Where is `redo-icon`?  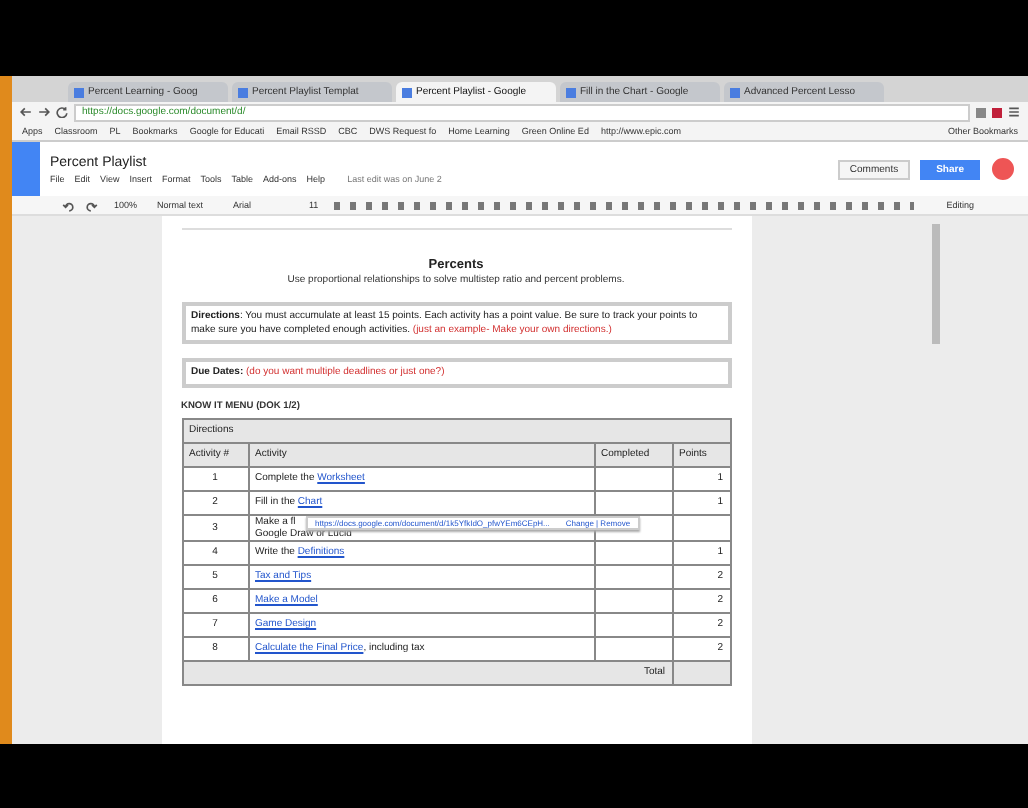 redo-icon is located at coordinates (92, 205).